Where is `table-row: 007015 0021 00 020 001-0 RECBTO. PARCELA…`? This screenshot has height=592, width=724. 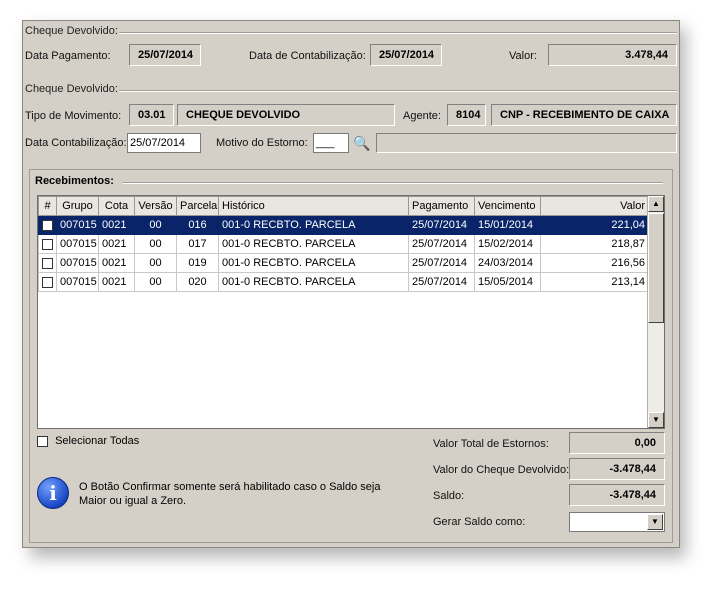
table-row: 007015 0021 00 020 001-0 RECBTO. PARCELA… is located at coordinates (343, 282).